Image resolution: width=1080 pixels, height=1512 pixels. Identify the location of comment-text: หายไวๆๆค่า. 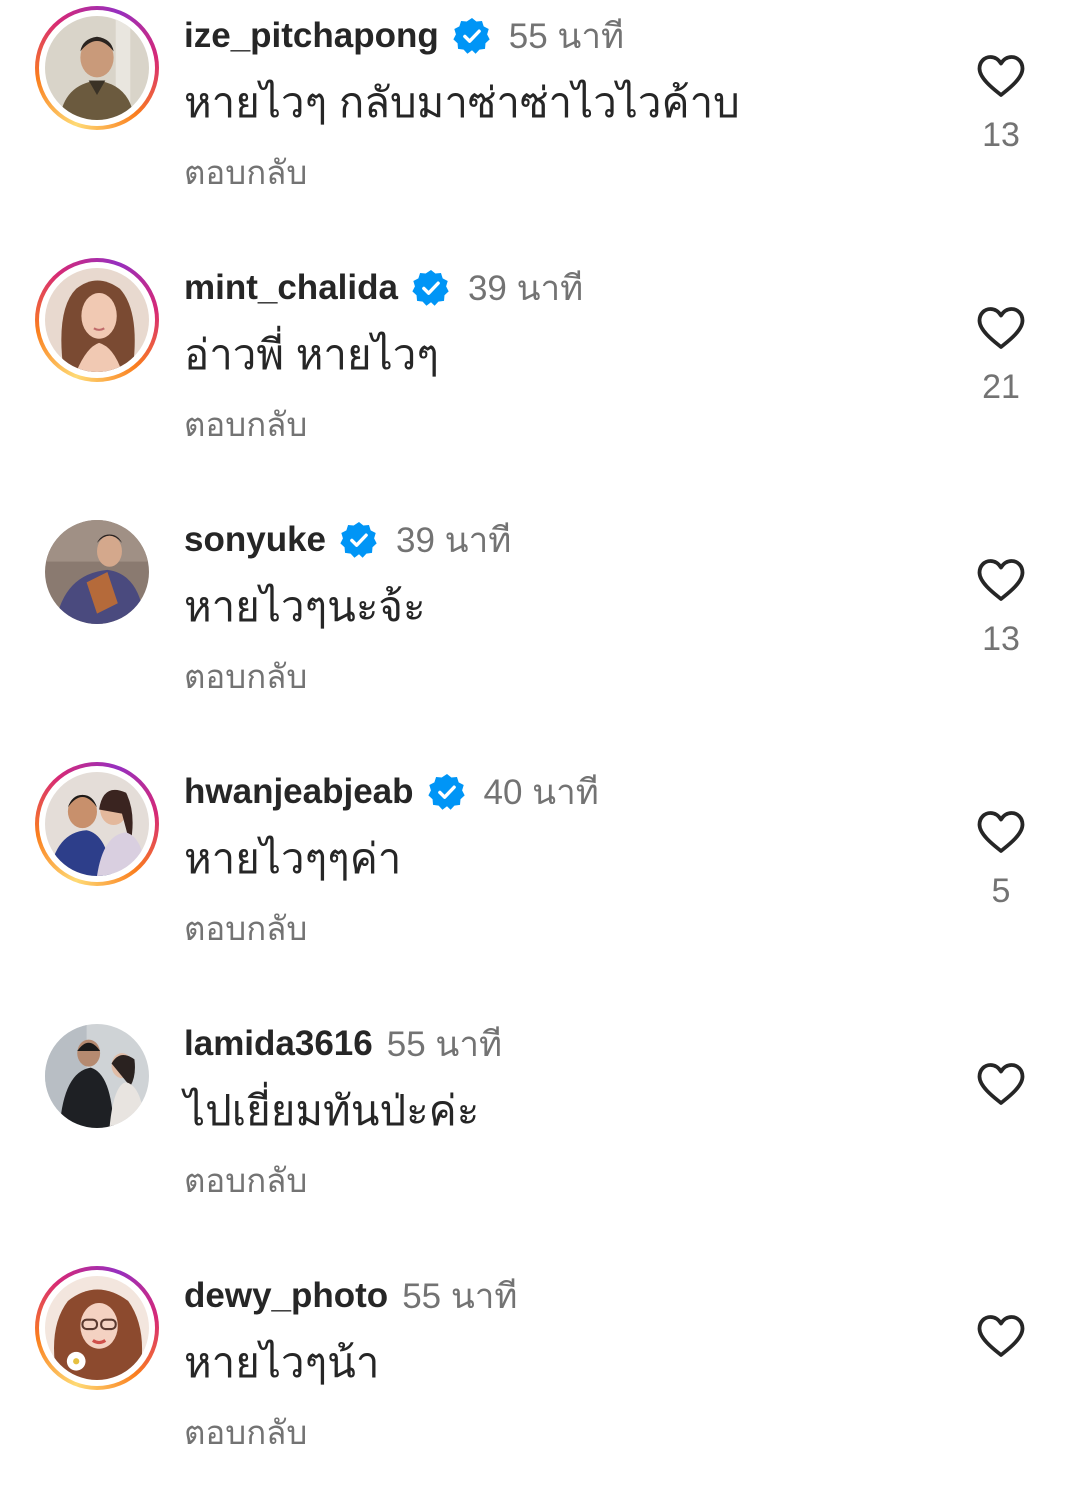
(293, 858).